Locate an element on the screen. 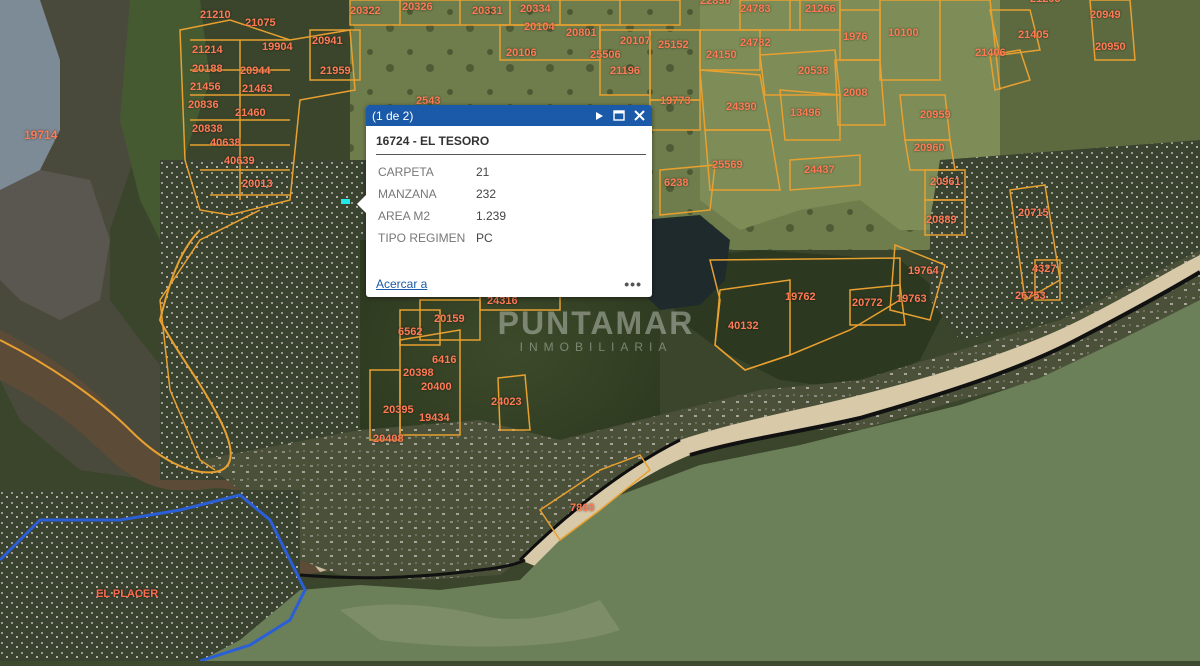 This screenshot has height=666, width=1200. parcel-label: 19764 is located at coordinates (923, 271).